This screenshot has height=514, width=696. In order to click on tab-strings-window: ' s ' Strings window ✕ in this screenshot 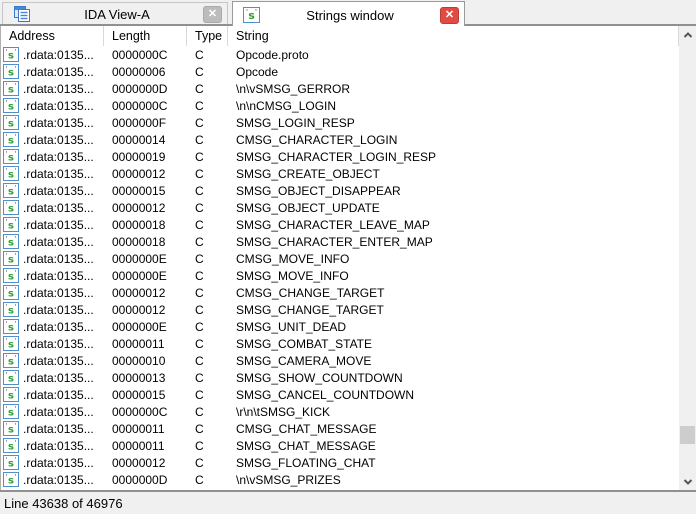, I will do `click(348, 14)`.